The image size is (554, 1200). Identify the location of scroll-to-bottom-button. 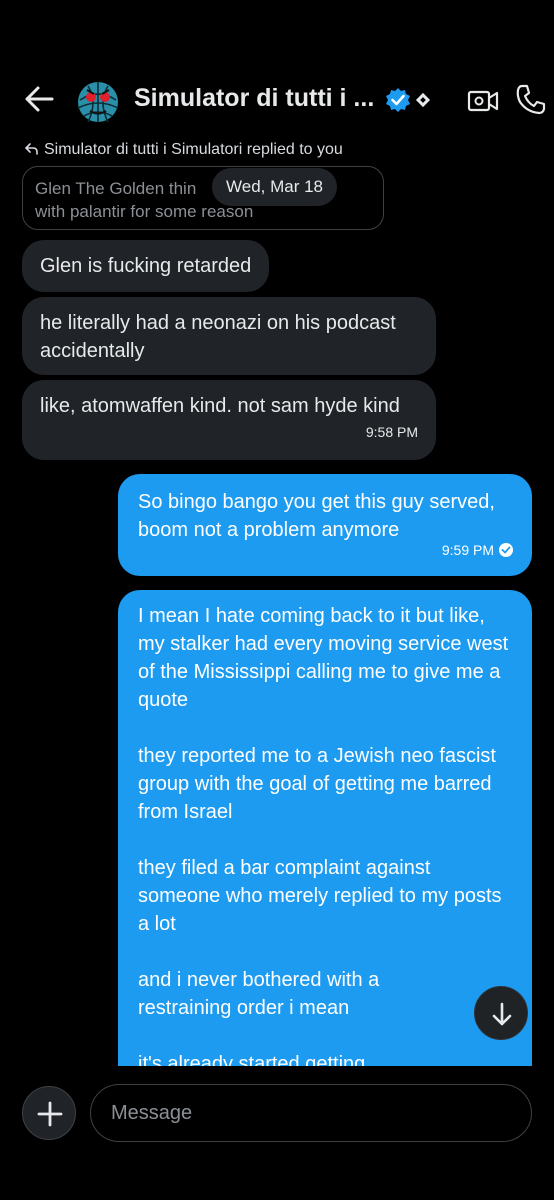
(501, 1013).